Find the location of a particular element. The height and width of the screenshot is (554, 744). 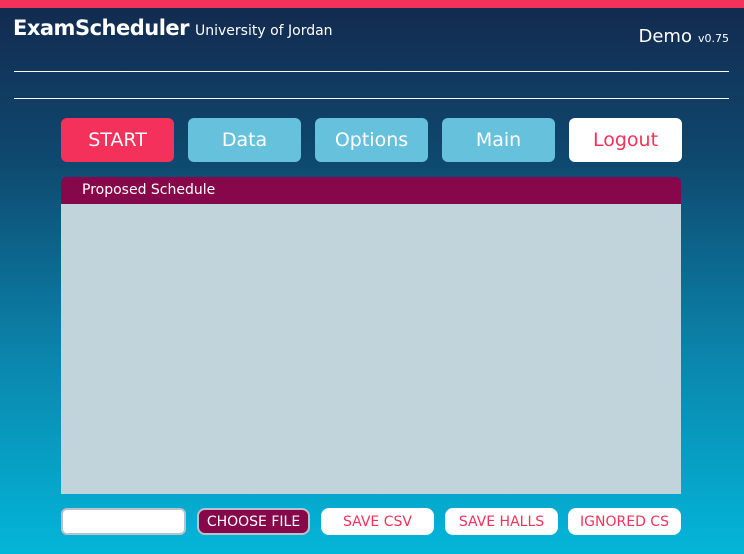

version-area: Demo v0.75 is located at coordinates (684, 36).